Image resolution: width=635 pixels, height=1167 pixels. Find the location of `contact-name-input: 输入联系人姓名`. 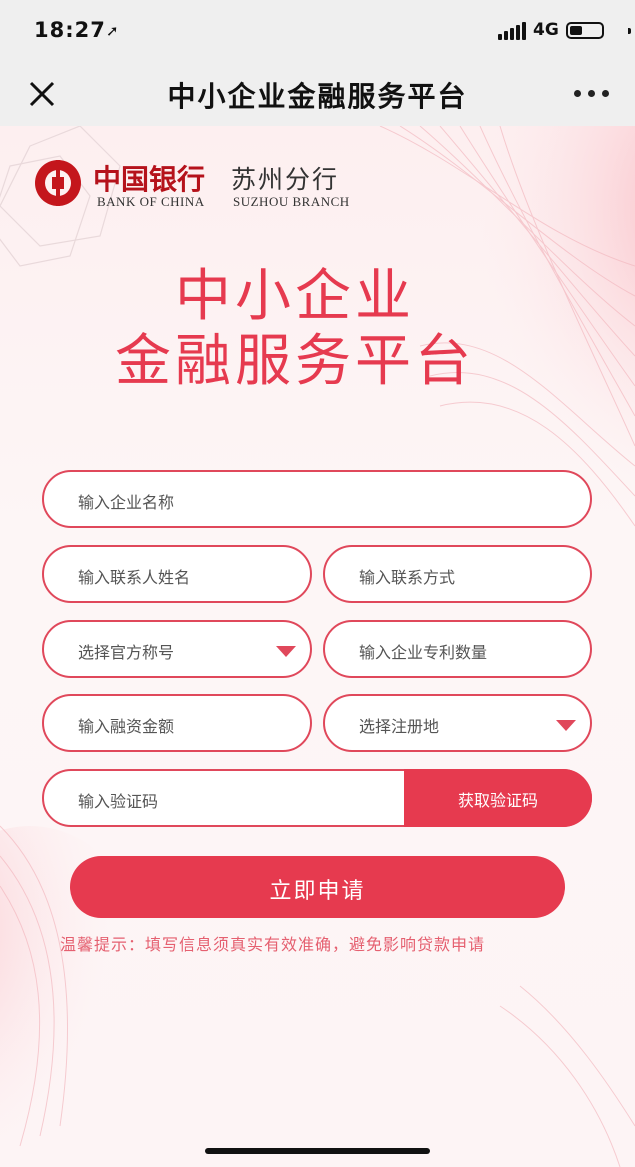

contact-name-input: 输入联系人姓名 is located at coordinates (177, 574).